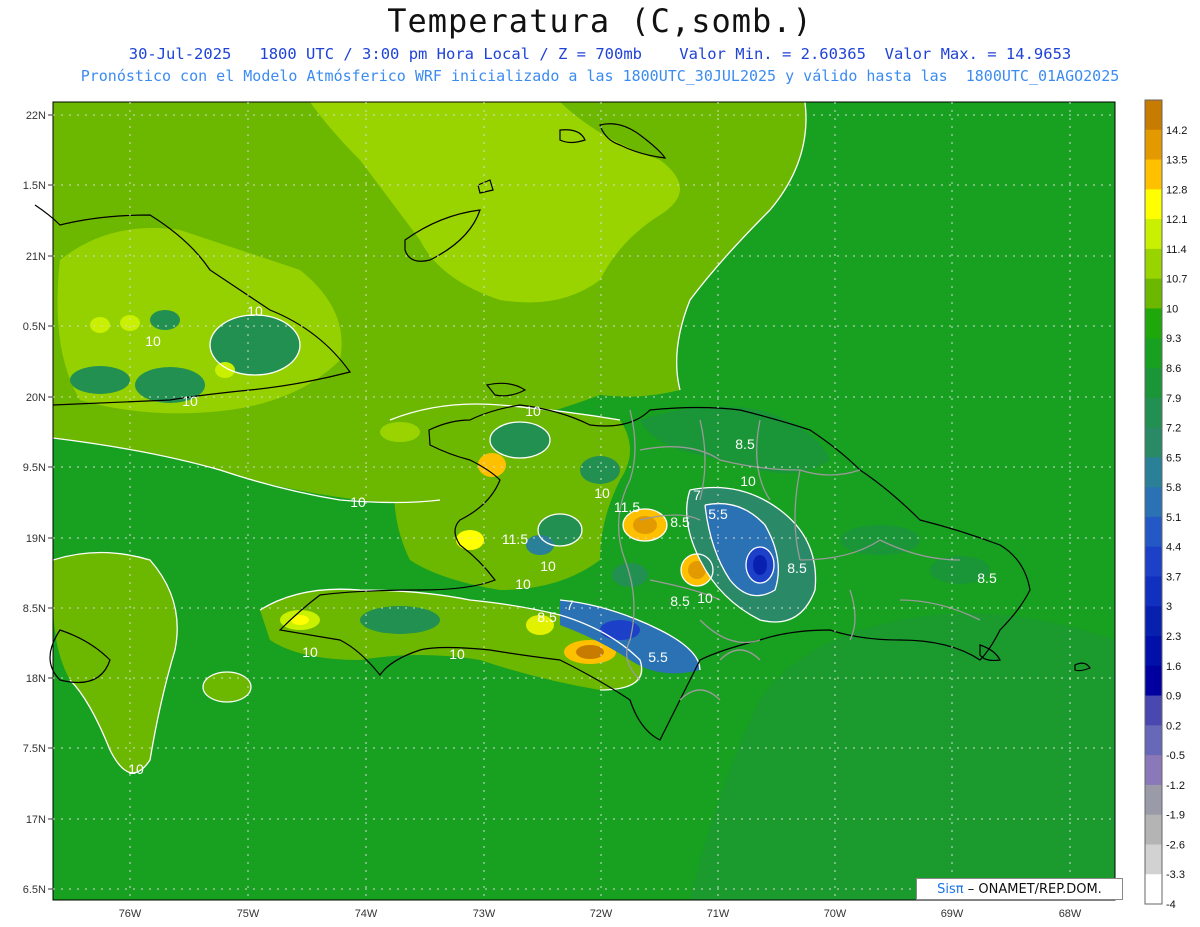  I want to click on colorbar-label: 1.6, so click(1173, 667).